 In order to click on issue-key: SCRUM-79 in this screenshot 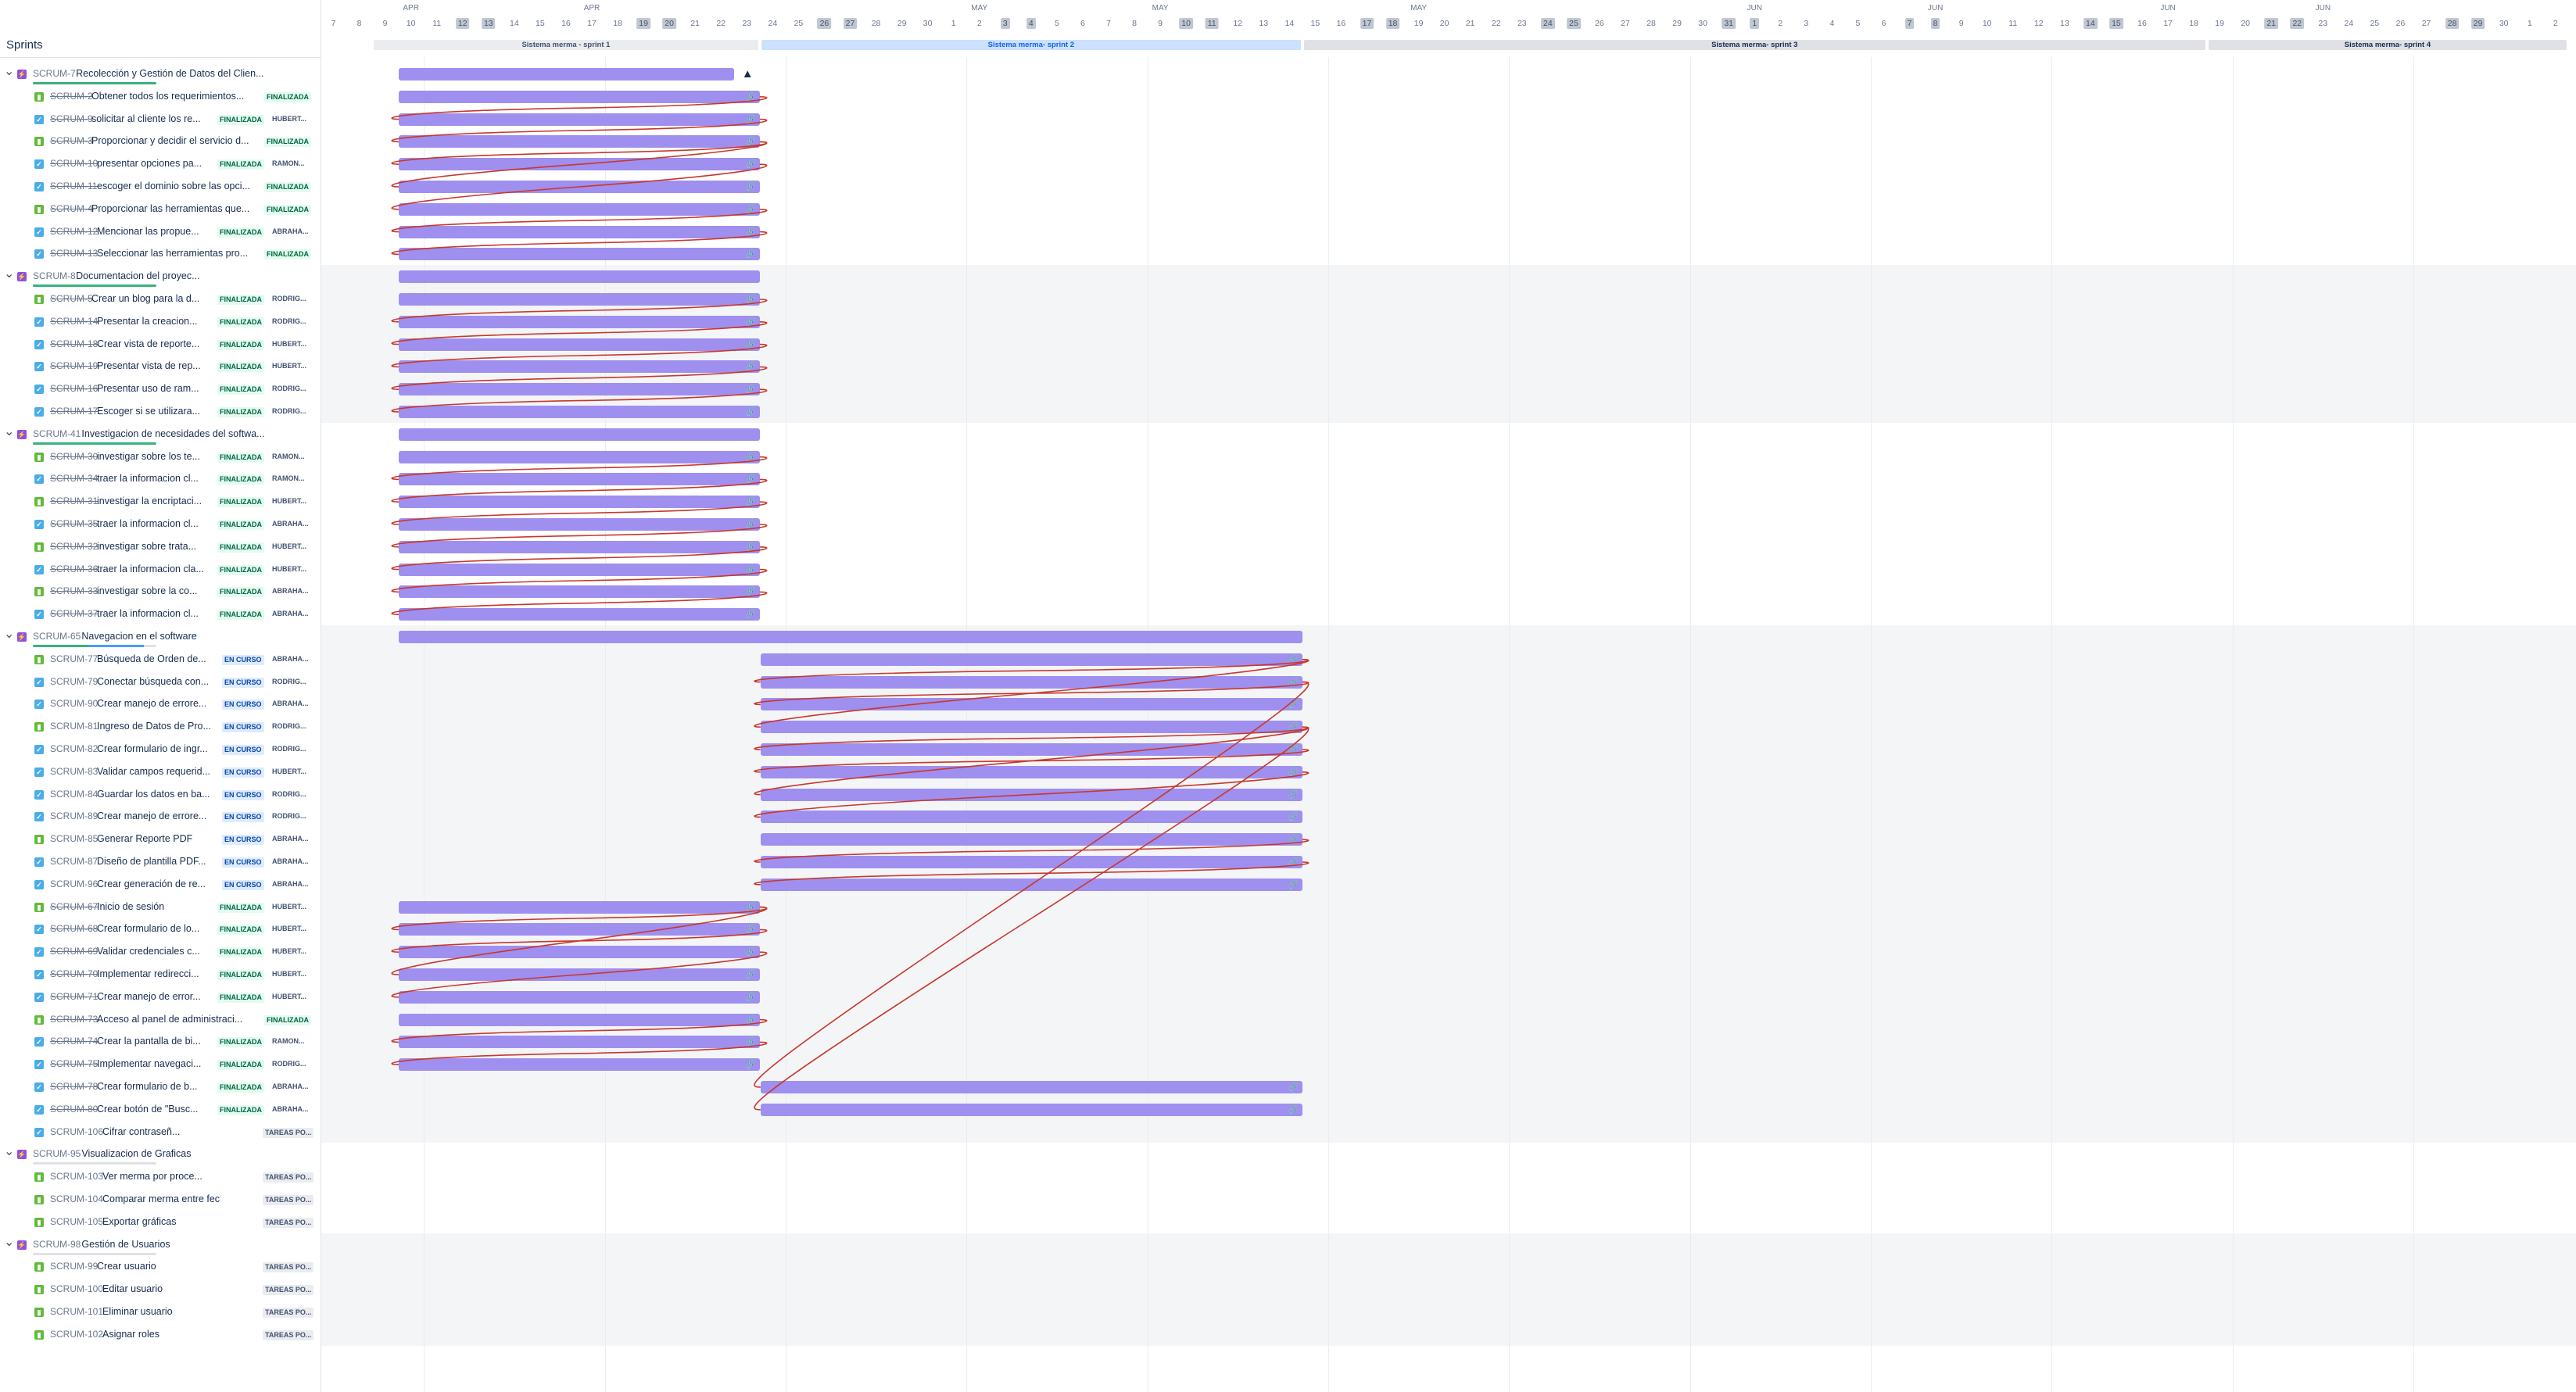, I will do `click(74, 682)`.